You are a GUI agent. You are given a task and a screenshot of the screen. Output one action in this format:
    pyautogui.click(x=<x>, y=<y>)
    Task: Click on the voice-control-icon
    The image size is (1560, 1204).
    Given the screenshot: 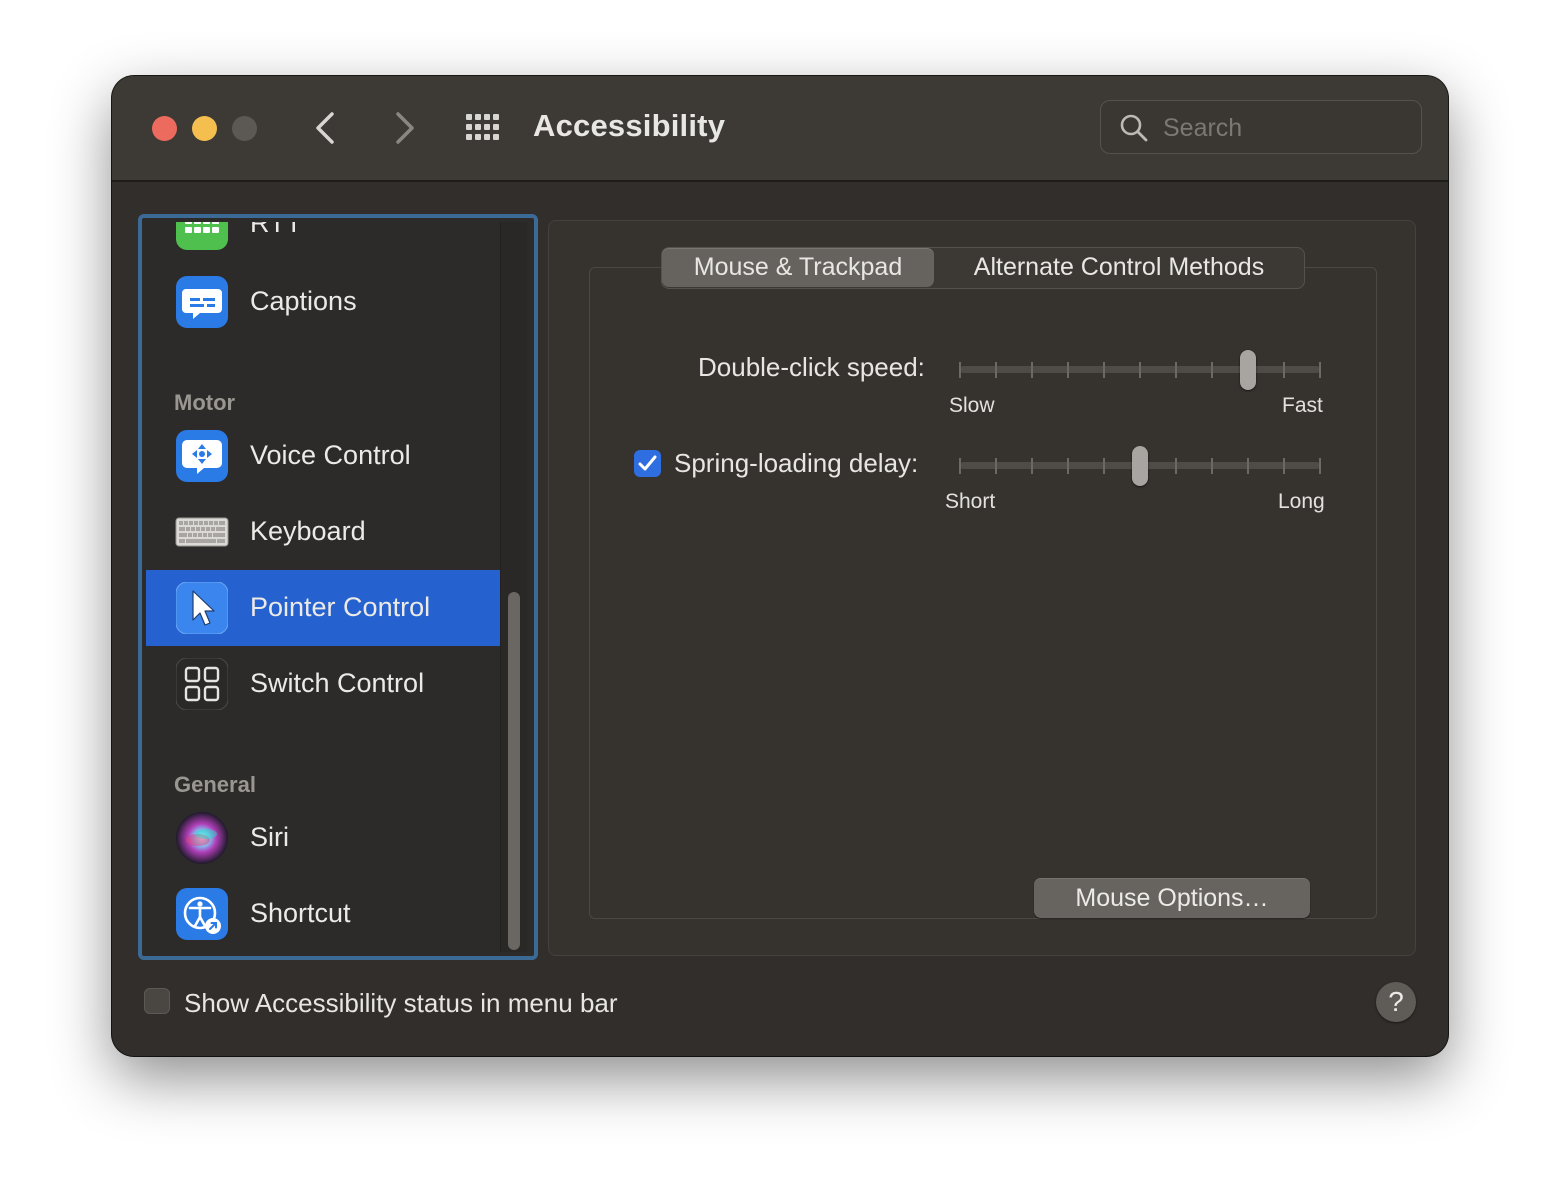 What is the action you would take?
    pyautogui.click(x=202, y=456)
    